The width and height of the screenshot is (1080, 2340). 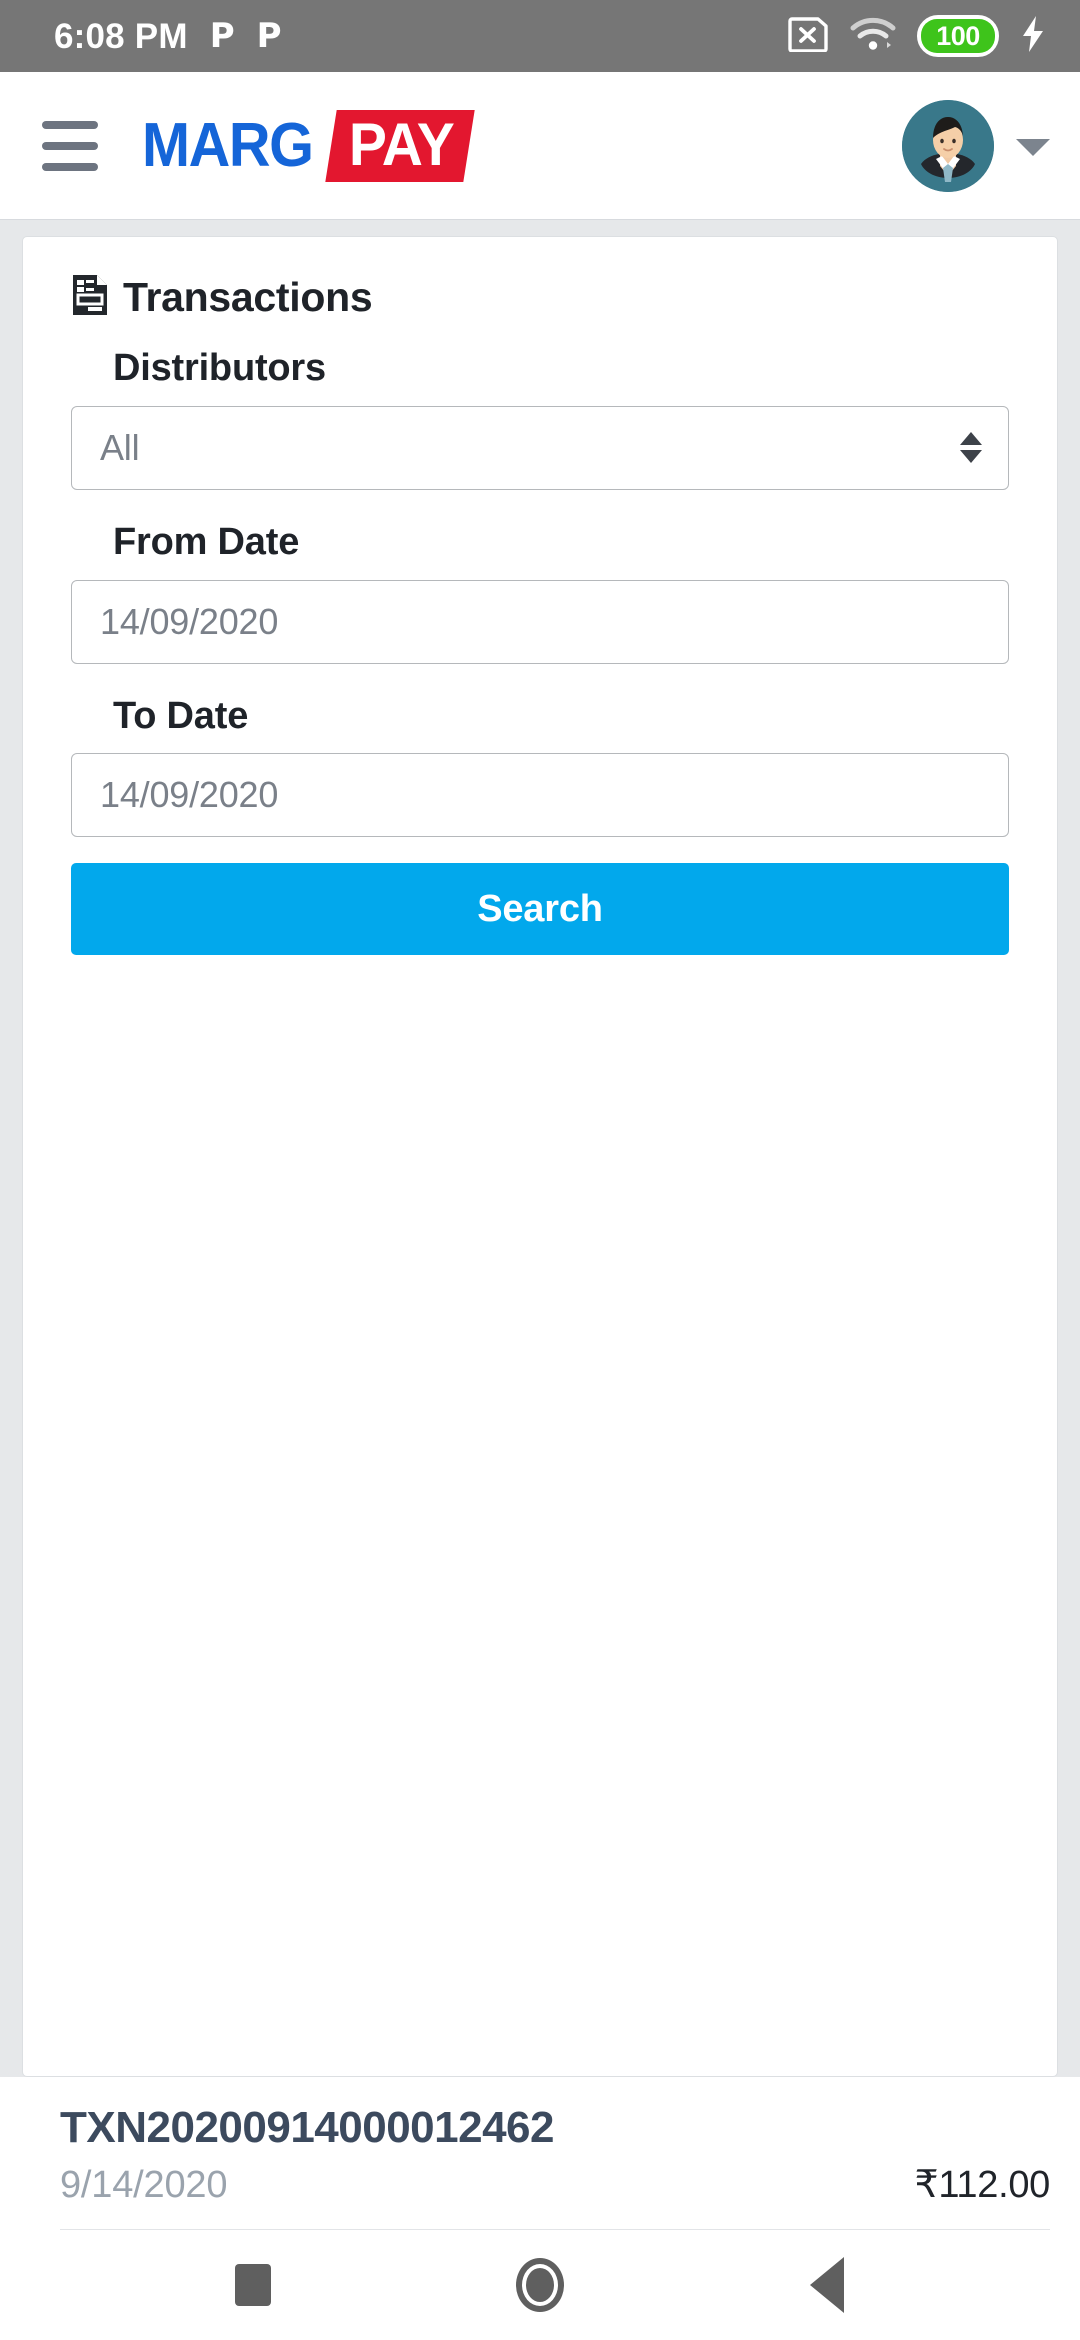 I want to click on recents-square-icon, so click(x=253, y=2285).